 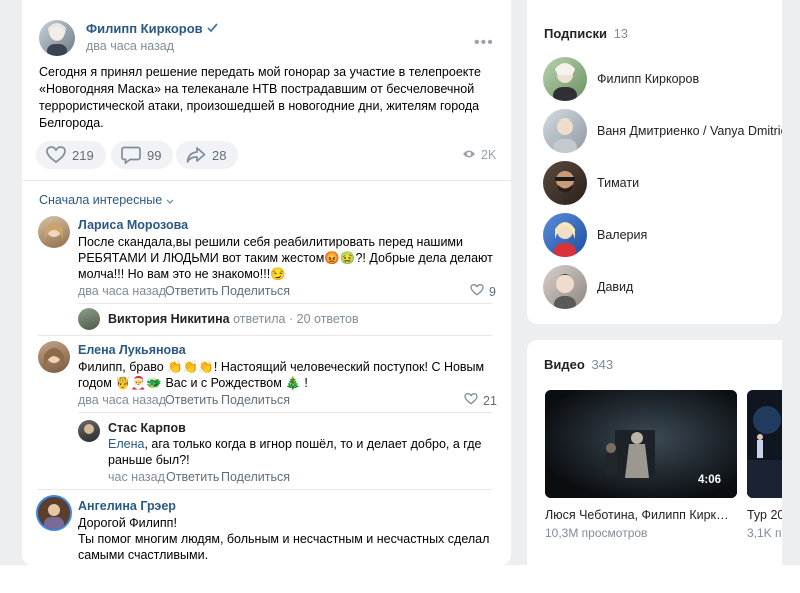 I want to click on share-icon, so click(x=196, y=155).